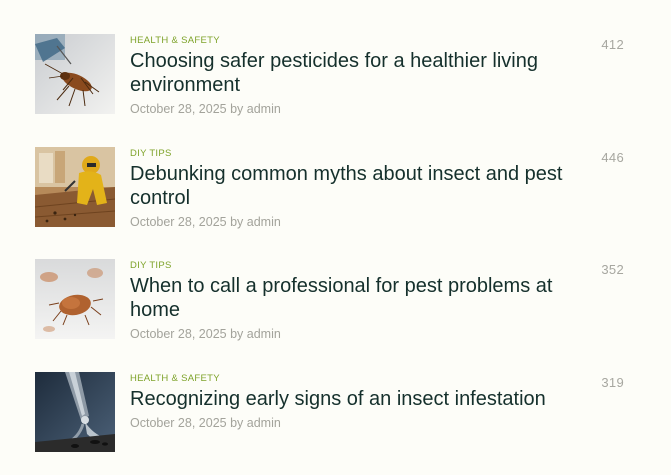 Image resolution: width=671 pixels, height=475 pixels. What do you see at coordinates (612, 269) in the screenshot?
I see `post-view-count: 352` at bounding box center [612, 269].